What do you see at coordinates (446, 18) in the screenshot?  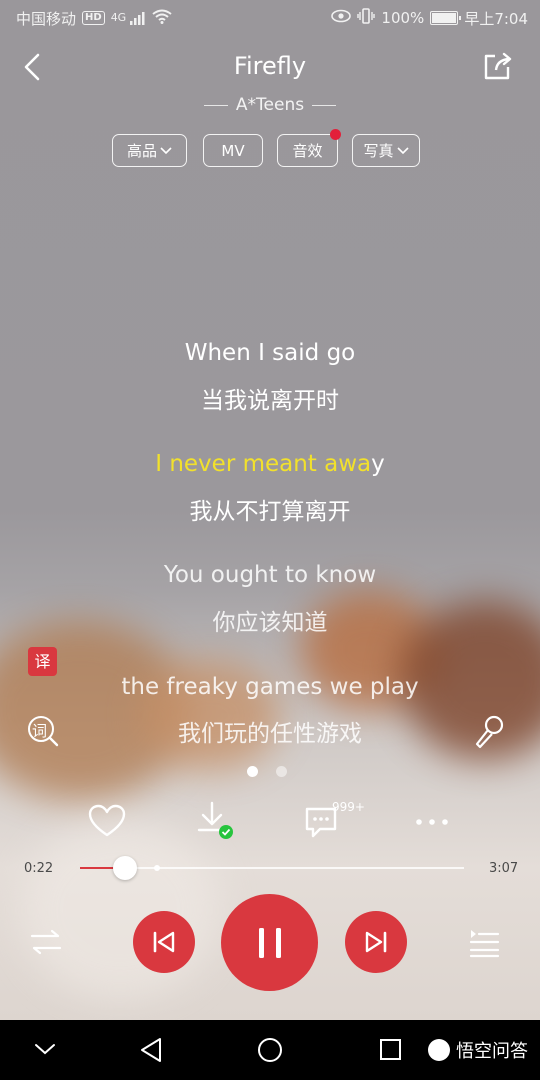 I see `battery-icon` at bounding box center [446, 18].